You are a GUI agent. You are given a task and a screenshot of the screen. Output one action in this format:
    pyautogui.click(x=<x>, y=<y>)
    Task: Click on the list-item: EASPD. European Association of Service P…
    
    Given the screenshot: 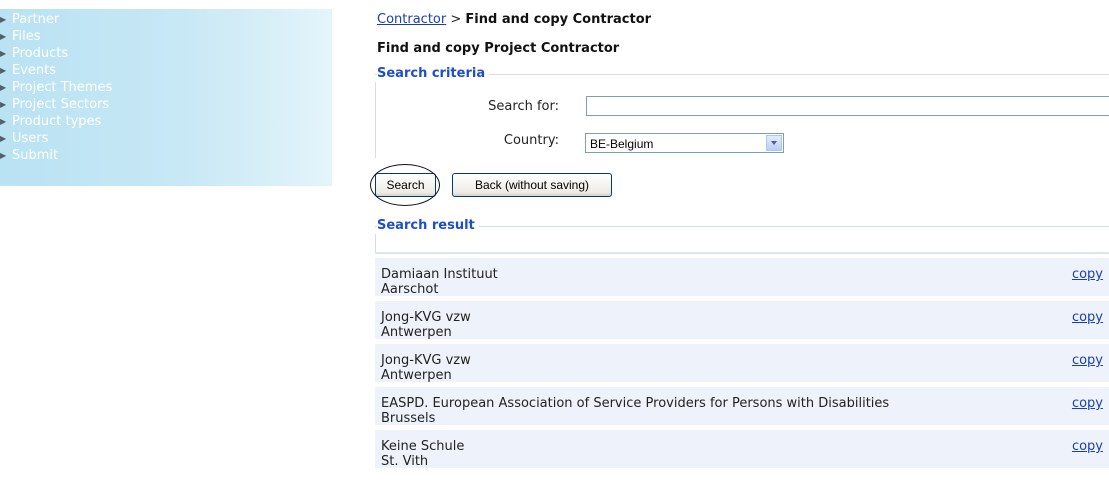 What is the action you would take?
    pyautogui.click(x=742, y=406)
    